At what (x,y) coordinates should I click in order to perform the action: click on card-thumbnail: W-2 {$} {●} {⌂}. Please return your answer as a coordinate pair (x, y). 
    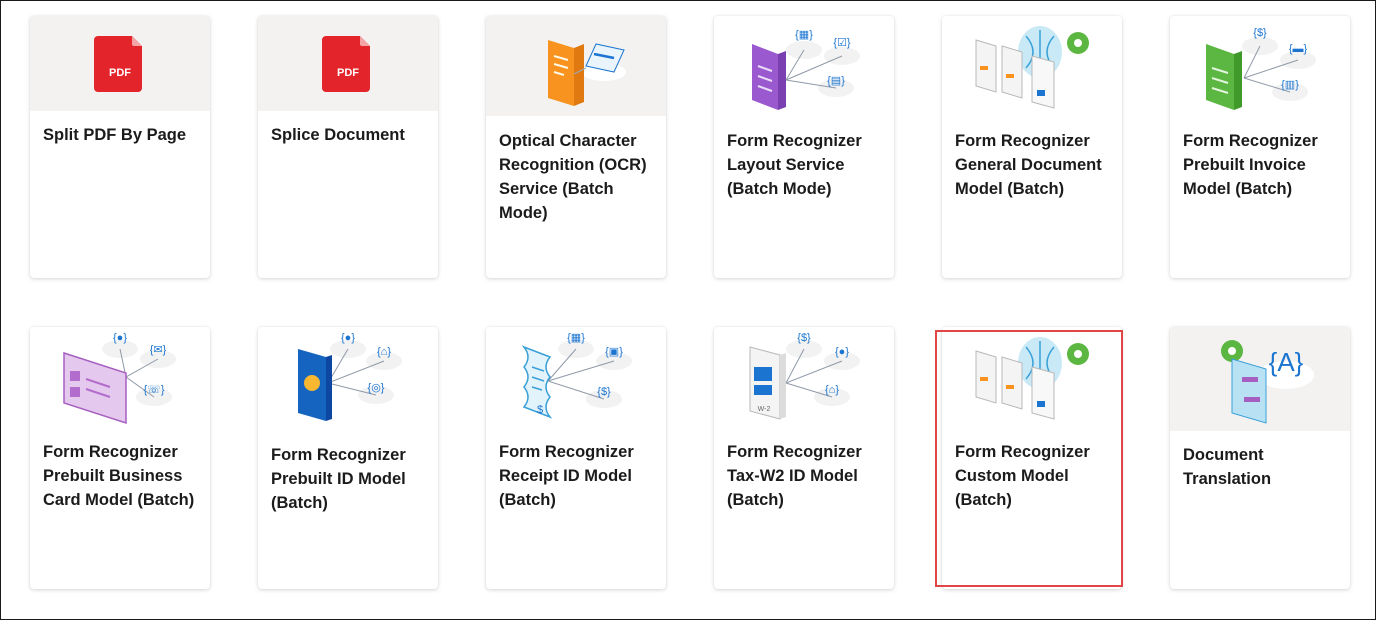
    Looking at the image, I should click on (804, 377).